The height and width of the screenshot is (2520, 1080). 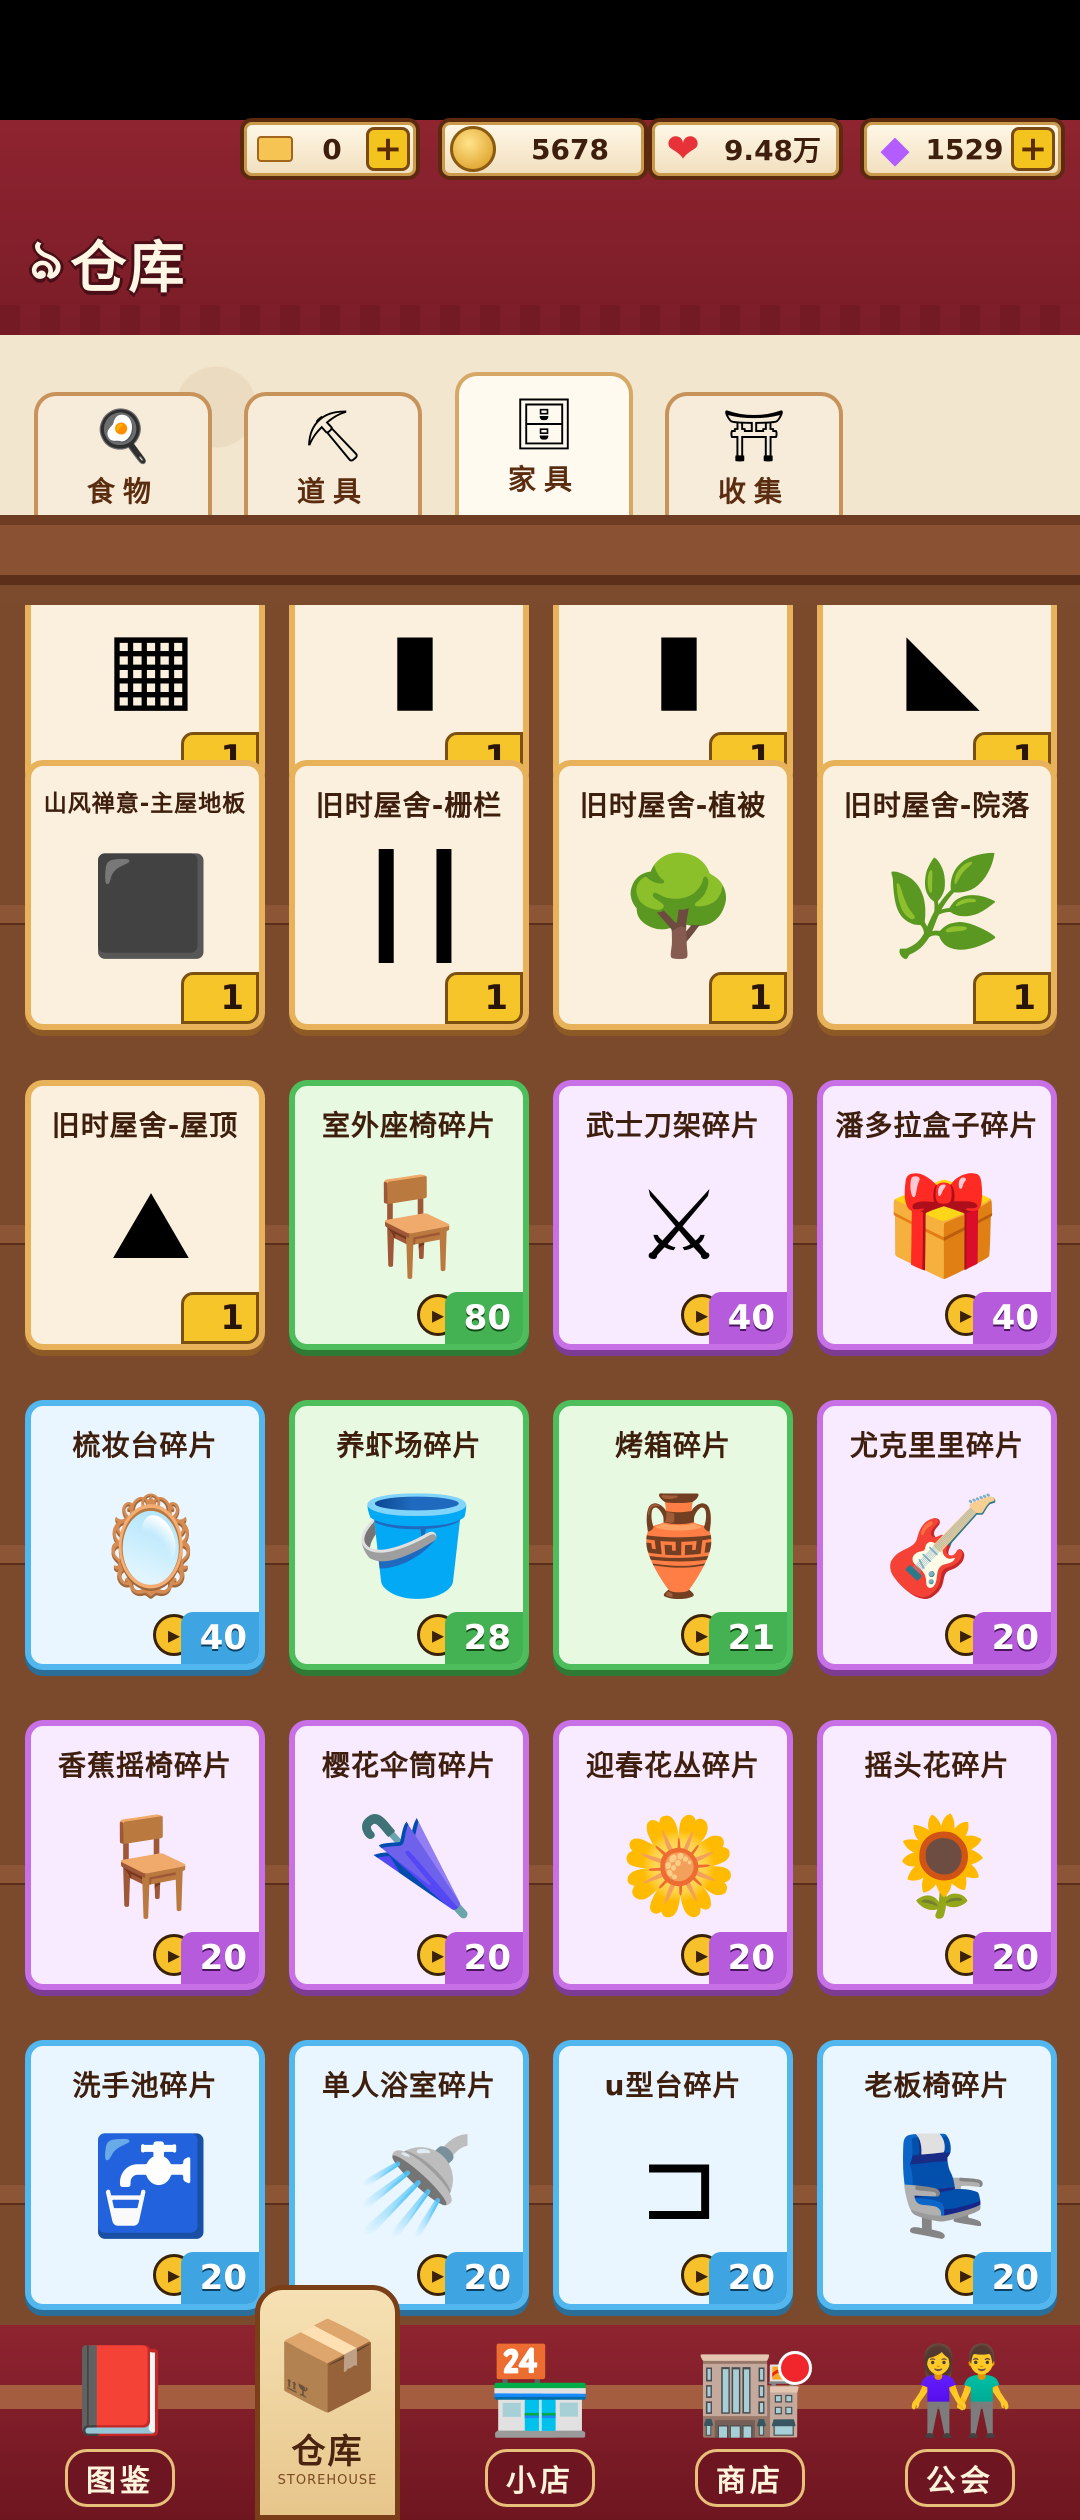 What do you see at coordinates (748, 1638) in the screenshot?
I see `item-count: 21` at bounding box center [748, 1638].